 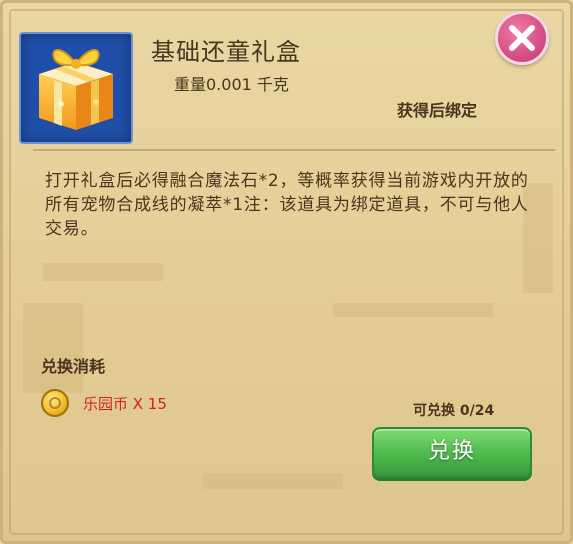 I want to click on divider, so click(x=294, y=150).